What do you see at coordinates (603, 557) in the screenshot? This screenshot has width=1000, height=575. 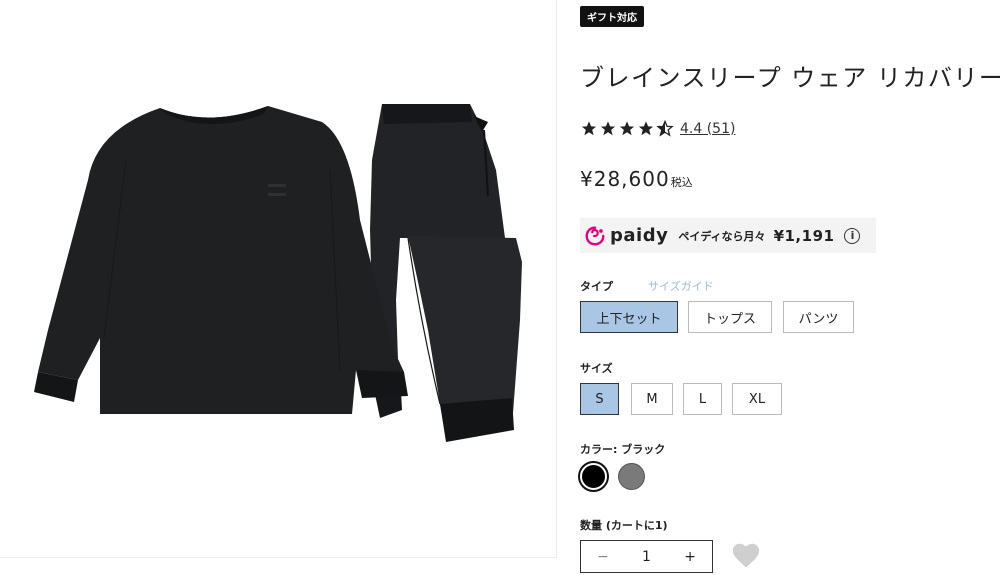 I see `quantity-decrease-button: −` at bounding box center [603, 557].